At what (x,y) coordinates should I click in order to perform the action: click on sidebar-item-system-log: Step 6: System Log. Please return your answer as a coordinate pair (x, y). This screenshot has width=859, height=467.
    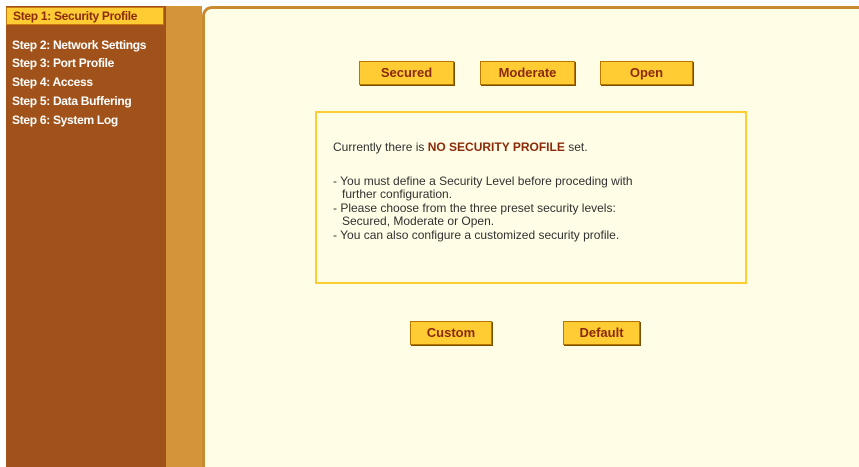
    Looking at the image, I should click on (85, 120).